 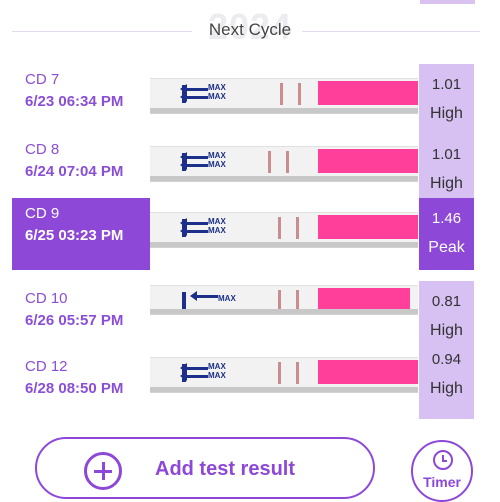 I want to click on test-row-info: CD 9 6/25 03:23 PM, so click(x=81, y=234).